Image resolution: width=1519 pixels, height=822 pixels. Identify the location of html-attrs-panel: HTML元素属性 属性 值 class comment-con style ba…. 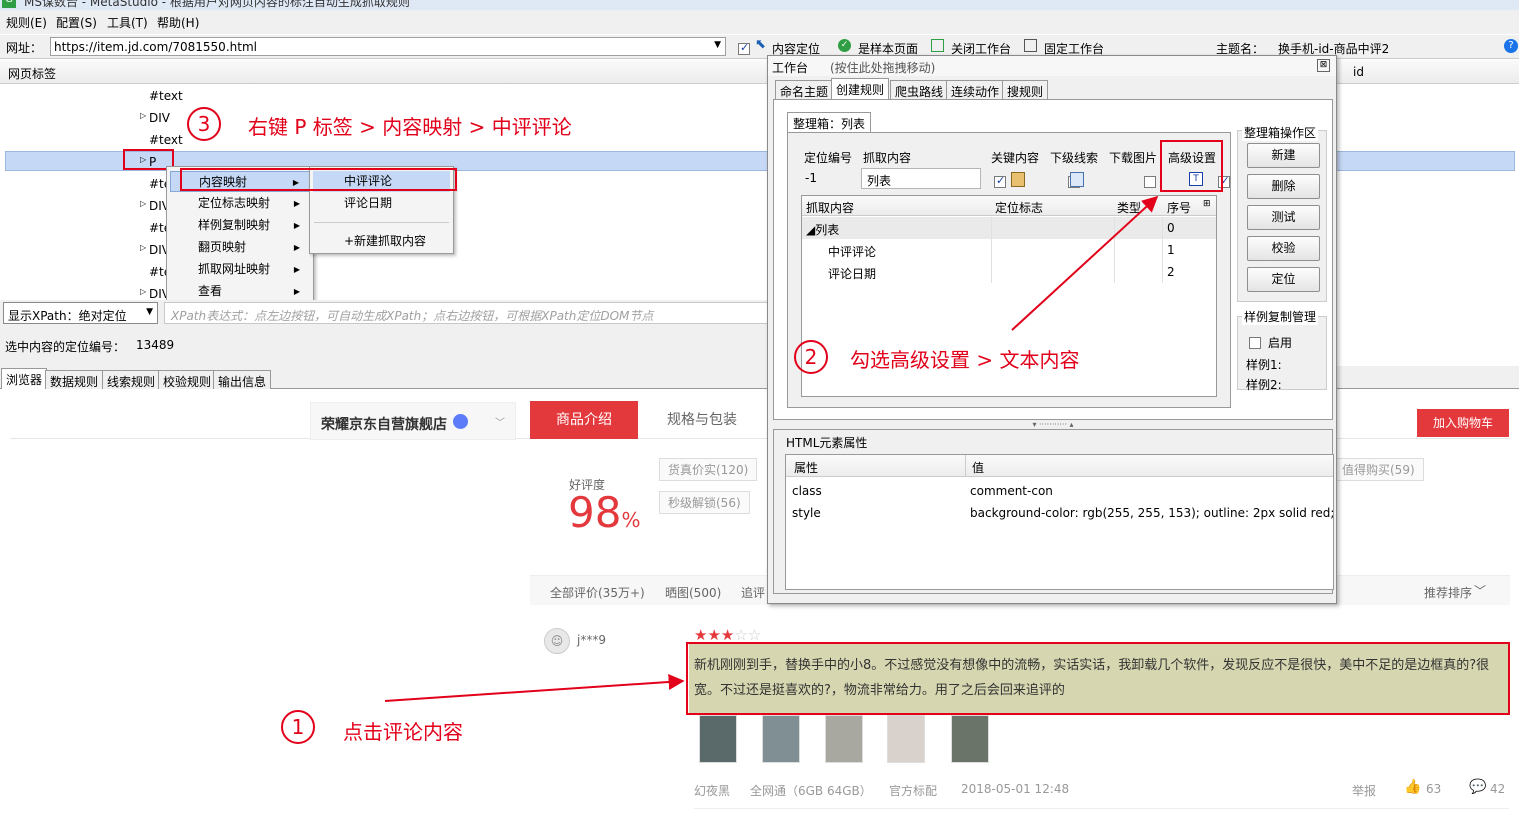
(1053, 511).